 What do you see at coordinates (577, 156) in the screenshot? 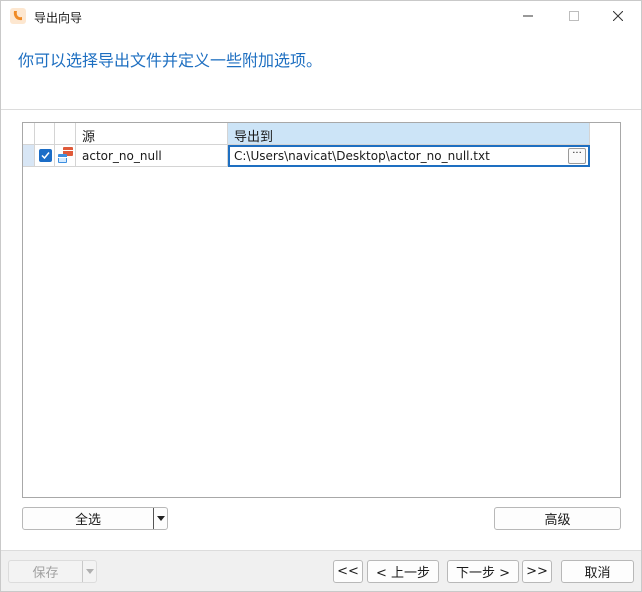
I see `browse-button: ···` at bounding box center [577, 156].